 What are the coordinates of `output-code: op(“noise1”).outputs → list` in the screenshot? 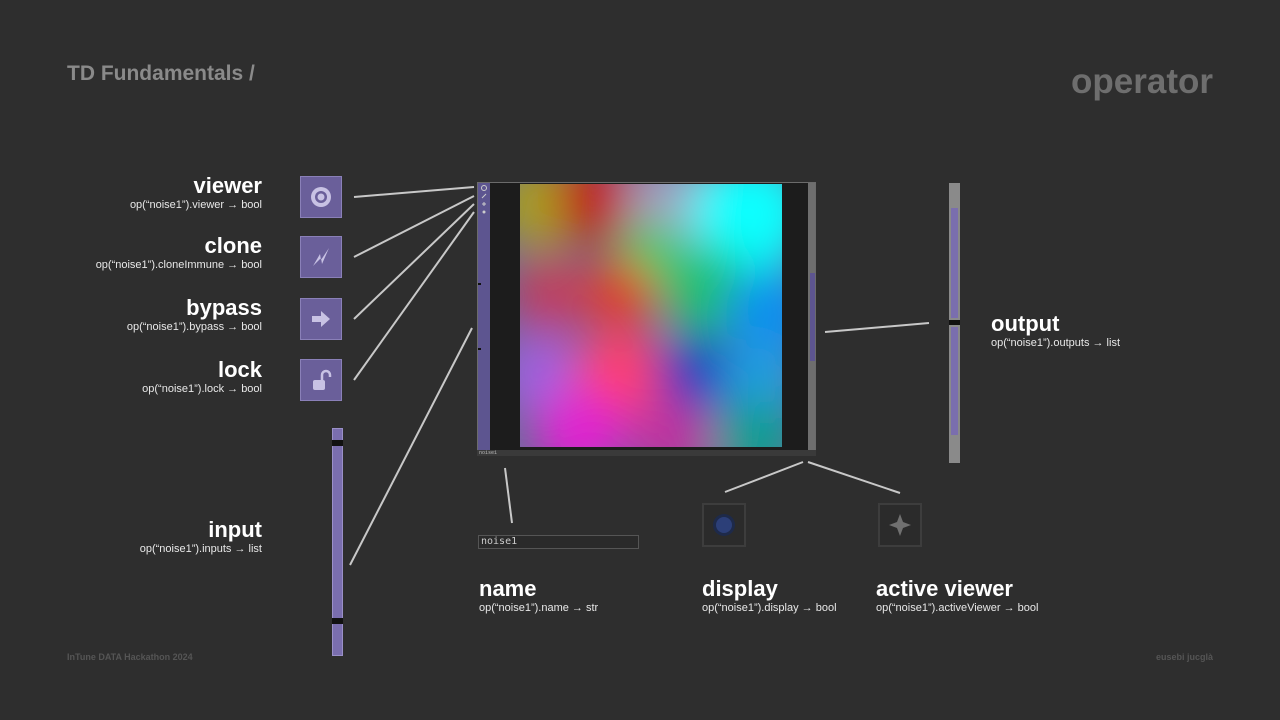 It's located at (1055, 343).